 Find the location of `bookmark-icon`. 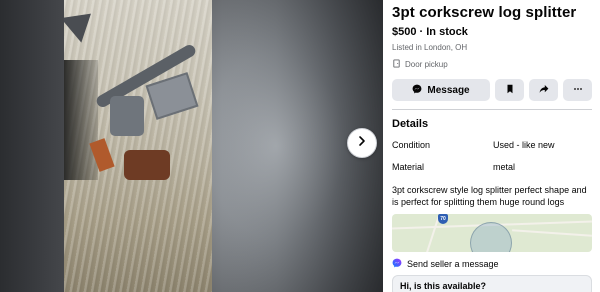

bookmark-icon is located at coordinates (510, 90).